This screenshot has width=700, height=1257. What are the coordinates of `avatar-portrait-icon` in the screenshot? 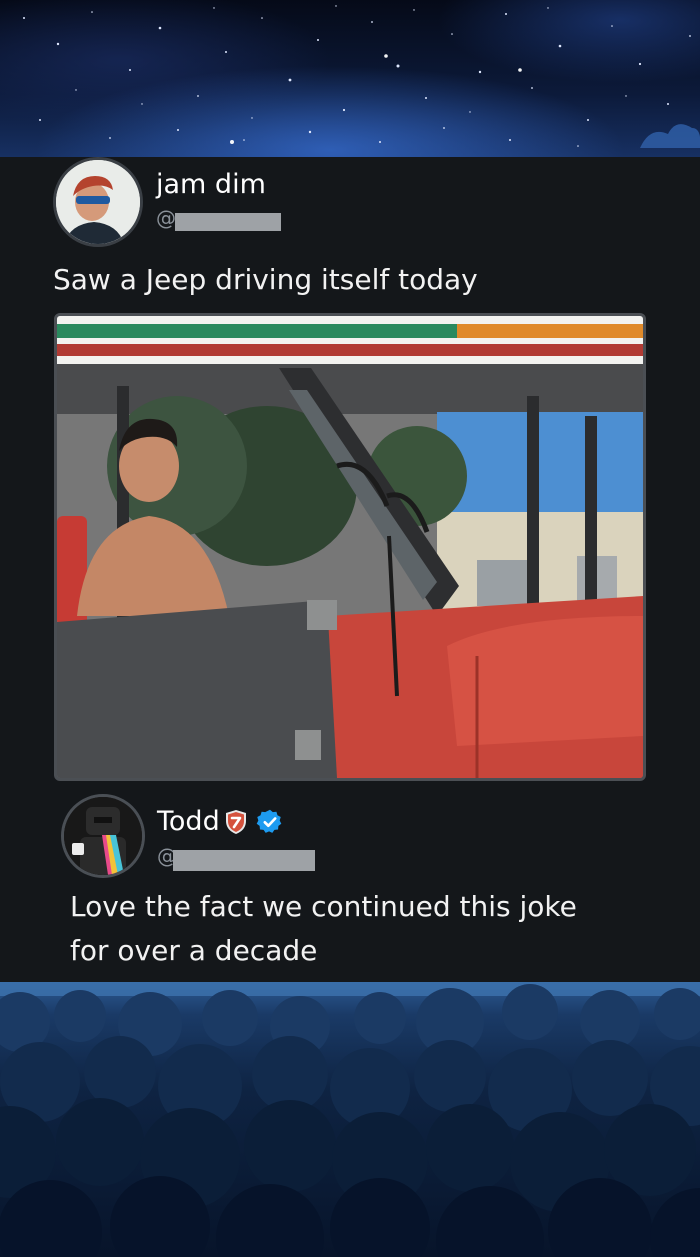 It's located at (98, 202).